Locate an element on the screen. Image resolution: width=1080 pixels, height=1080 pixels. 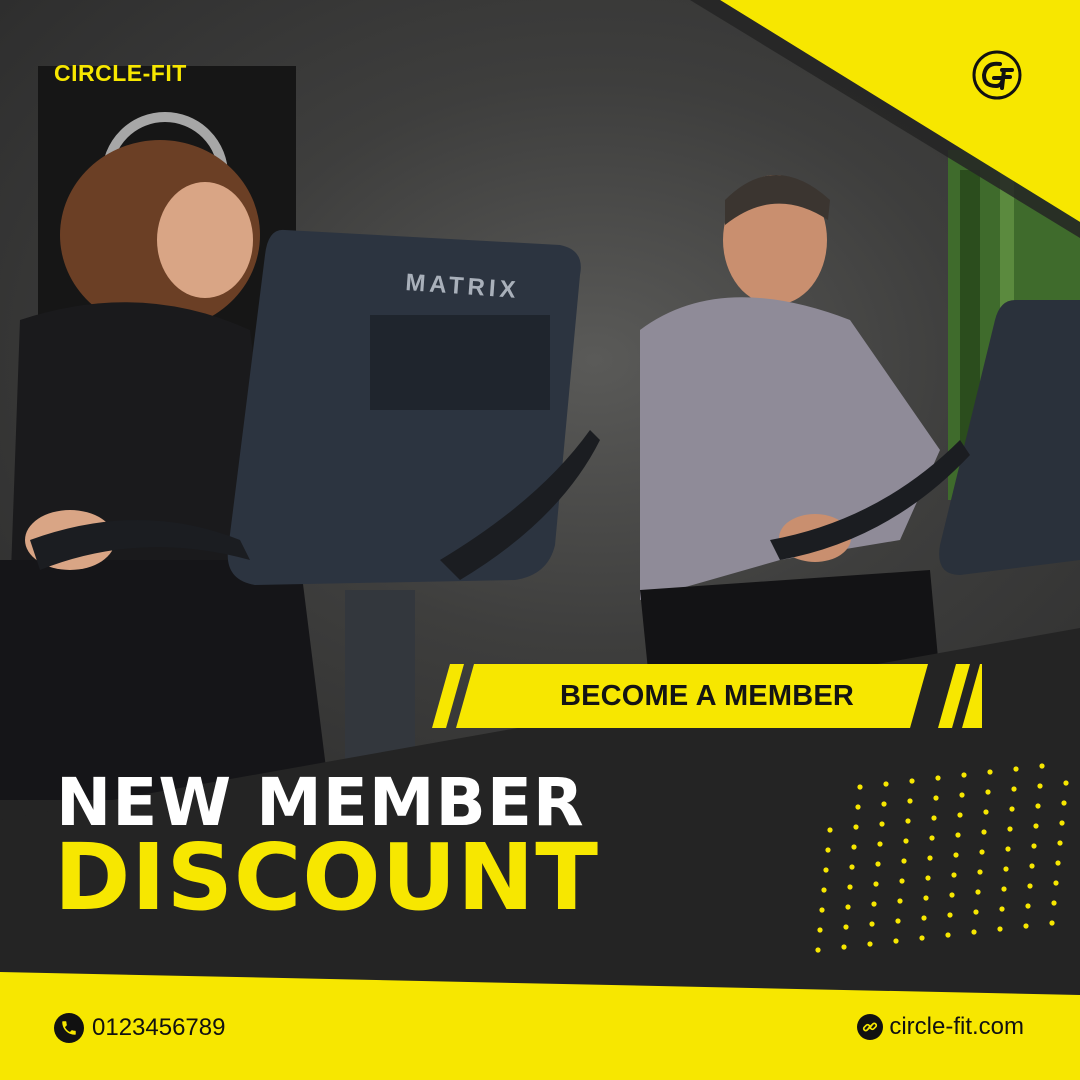
cta-label: BECOME A MEMBER is located at coordinates (707, 695).